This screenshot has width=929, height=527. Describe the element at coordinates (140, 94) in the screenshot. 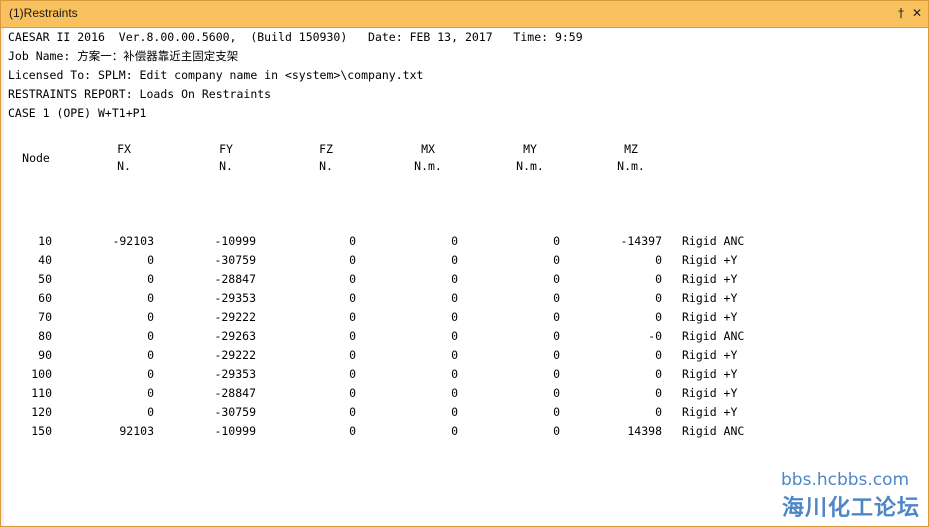

I see `report-title-line: RESTRAINTS REPORT: Loads On Restraints` at that location.